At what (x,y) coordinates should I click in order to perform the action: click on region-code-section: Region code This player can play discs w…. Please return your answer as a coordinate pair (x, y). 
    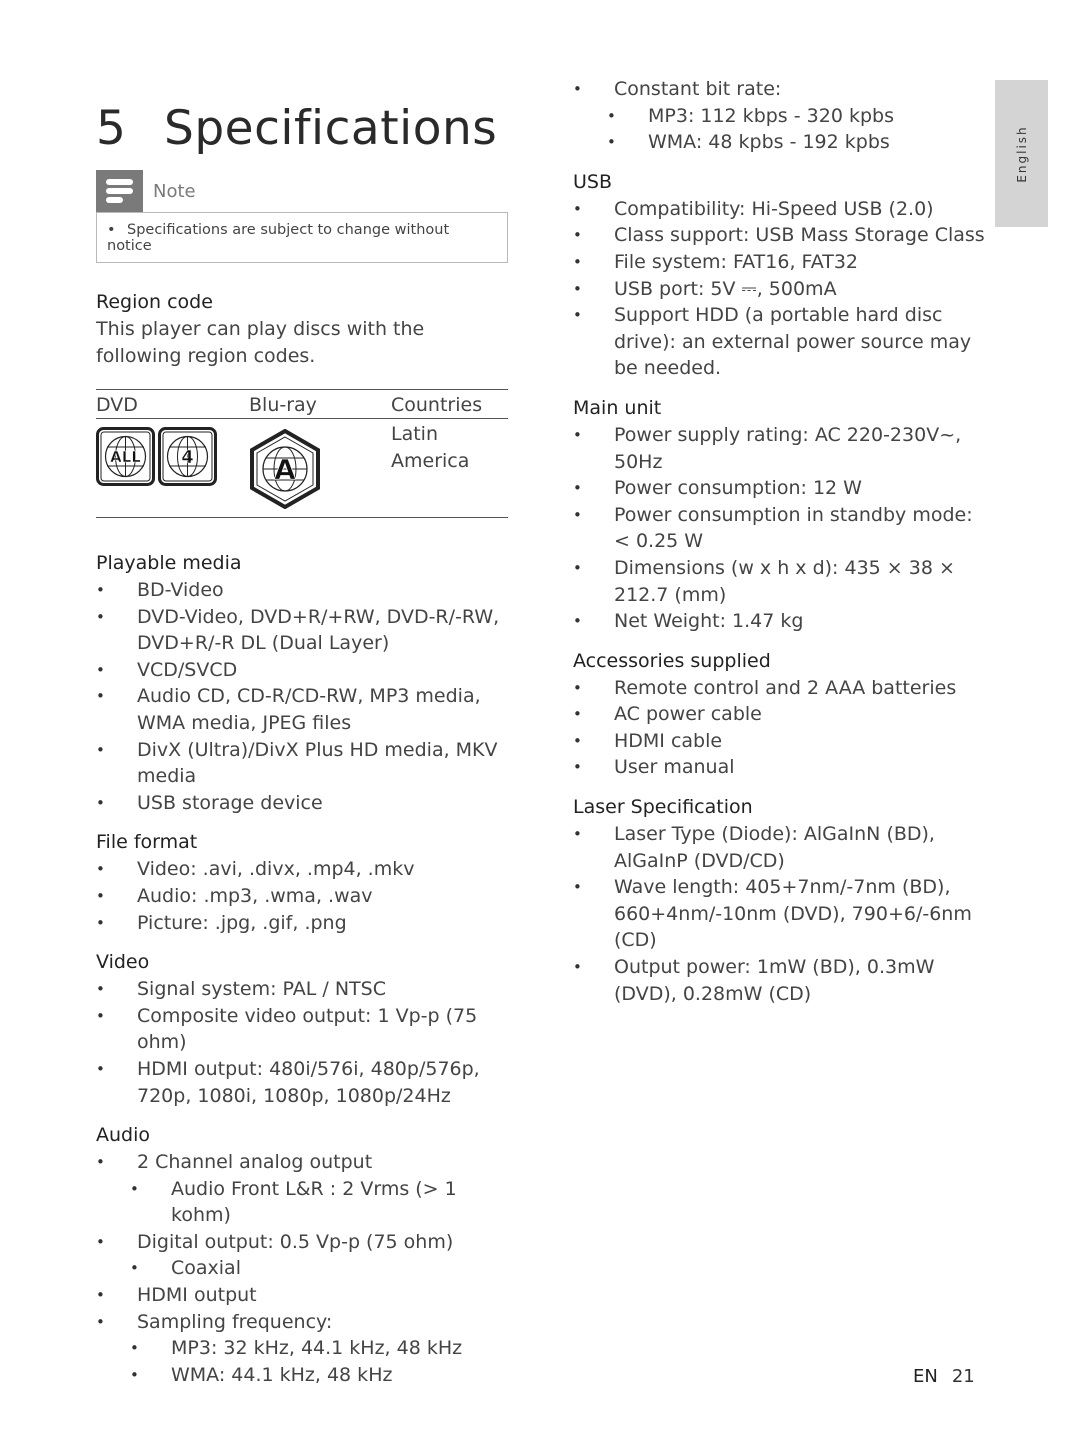
    Looking at the image, I should click on (302, 403).